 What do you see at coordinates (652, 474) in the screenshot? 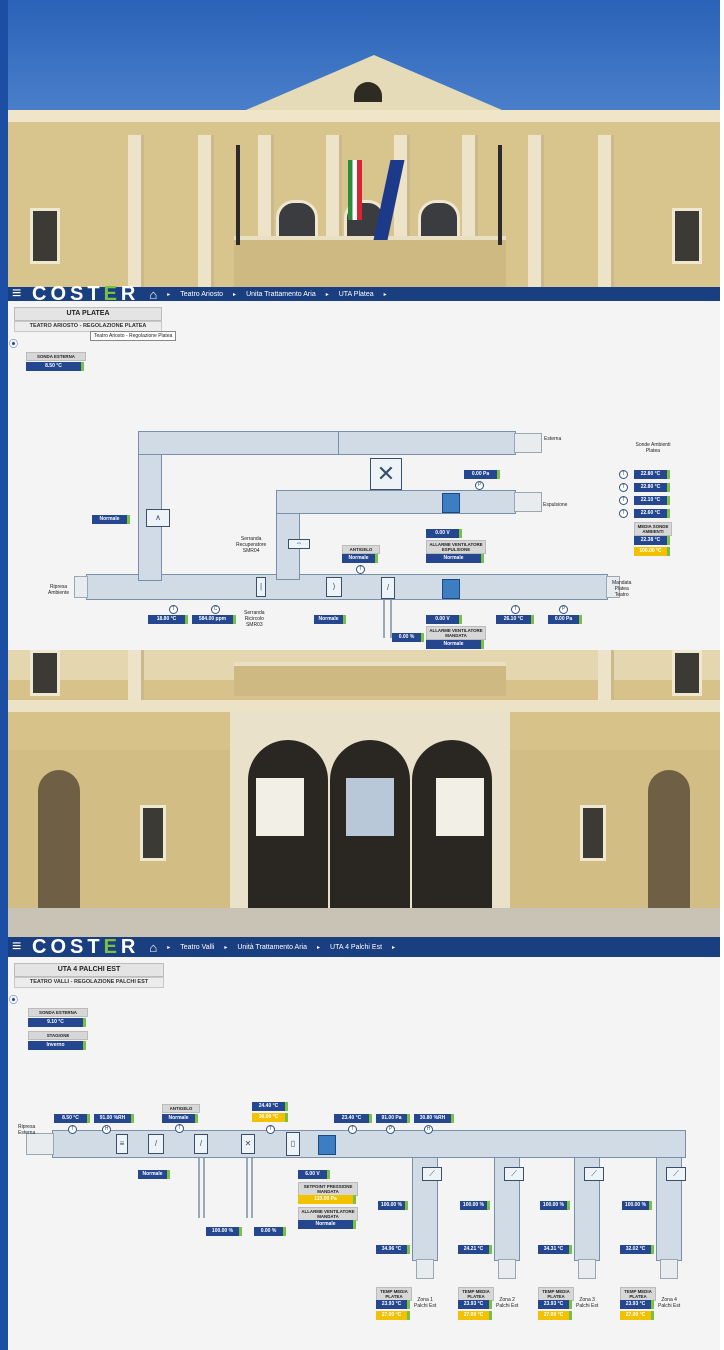
I see `sonda-1: 22.80 °C` at bounding box center [652, 474].